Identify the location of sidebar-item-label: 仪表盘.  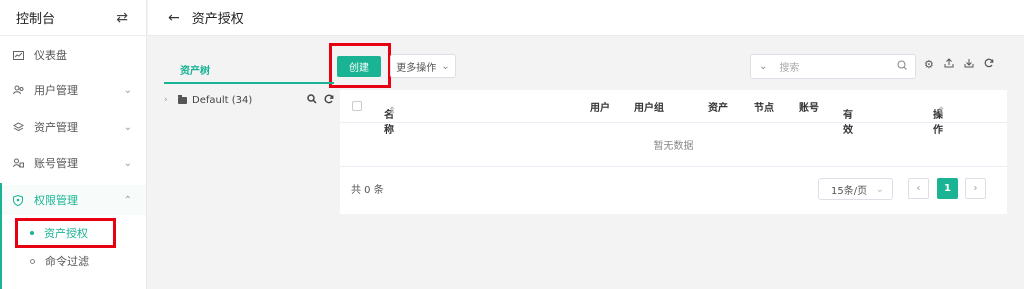
(50, 55).